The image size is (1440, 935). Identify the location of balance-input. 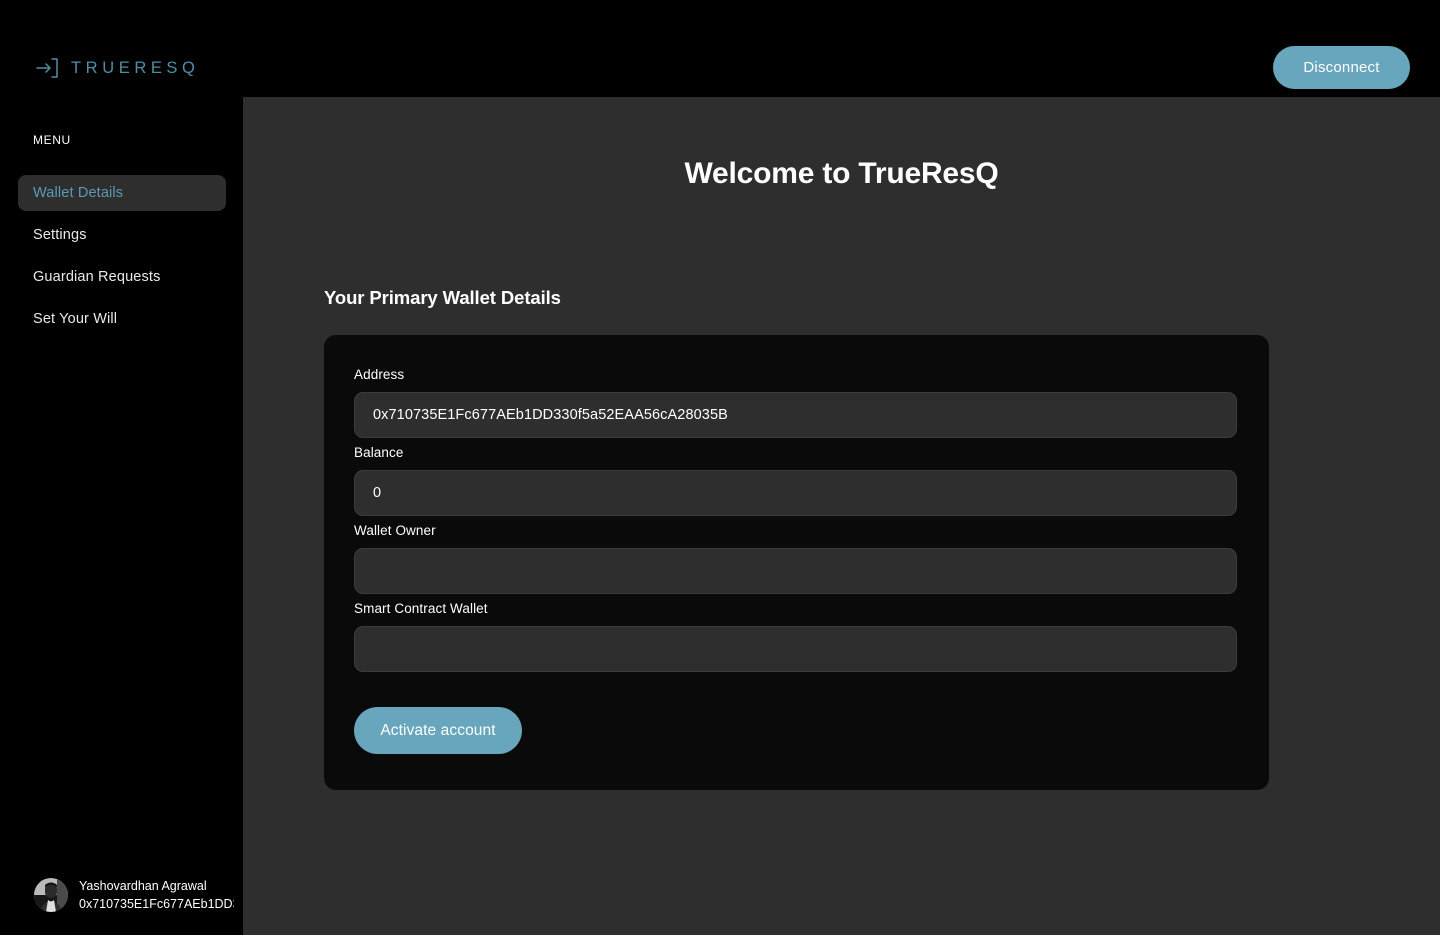
(795, 493).